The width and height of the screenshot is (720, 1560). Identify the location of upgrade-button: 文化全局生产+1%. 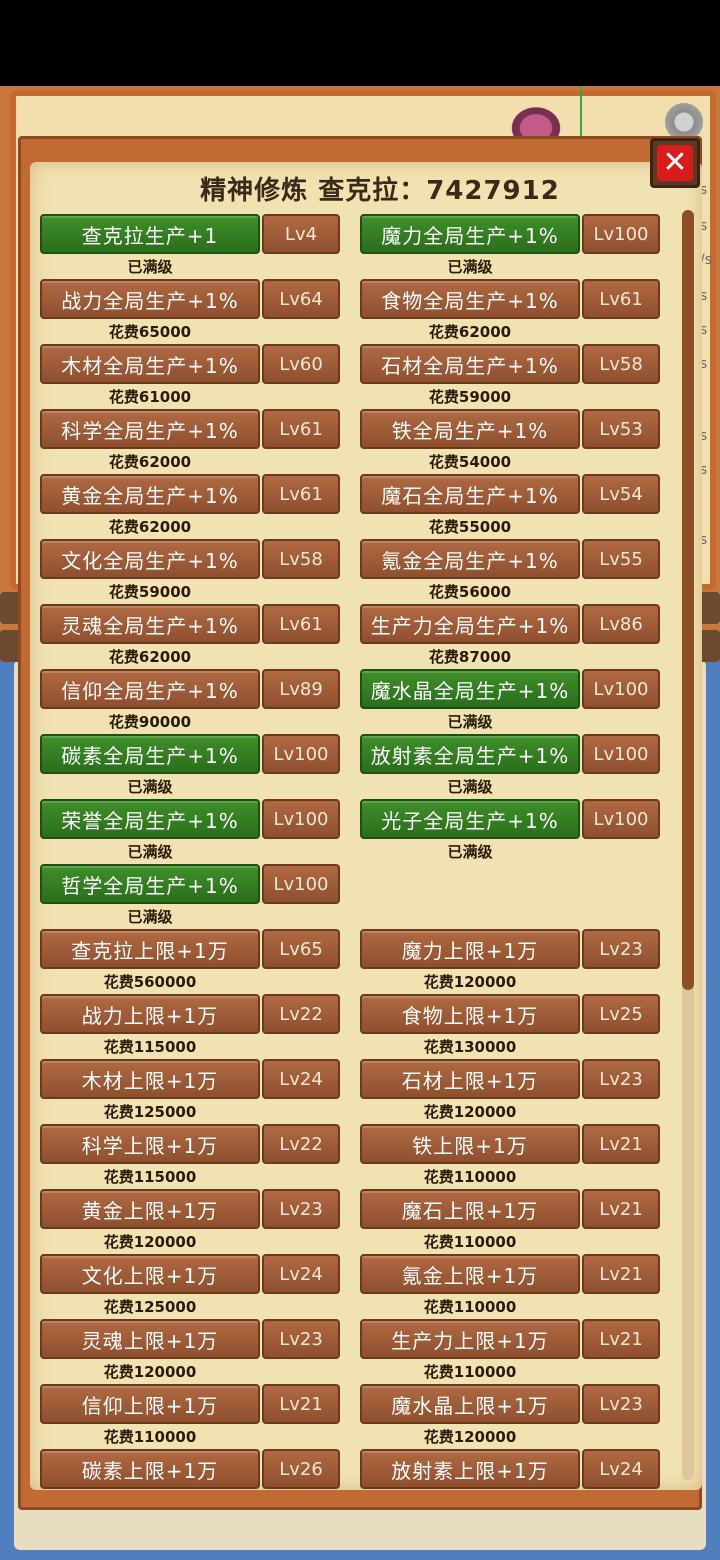
(150, 559).